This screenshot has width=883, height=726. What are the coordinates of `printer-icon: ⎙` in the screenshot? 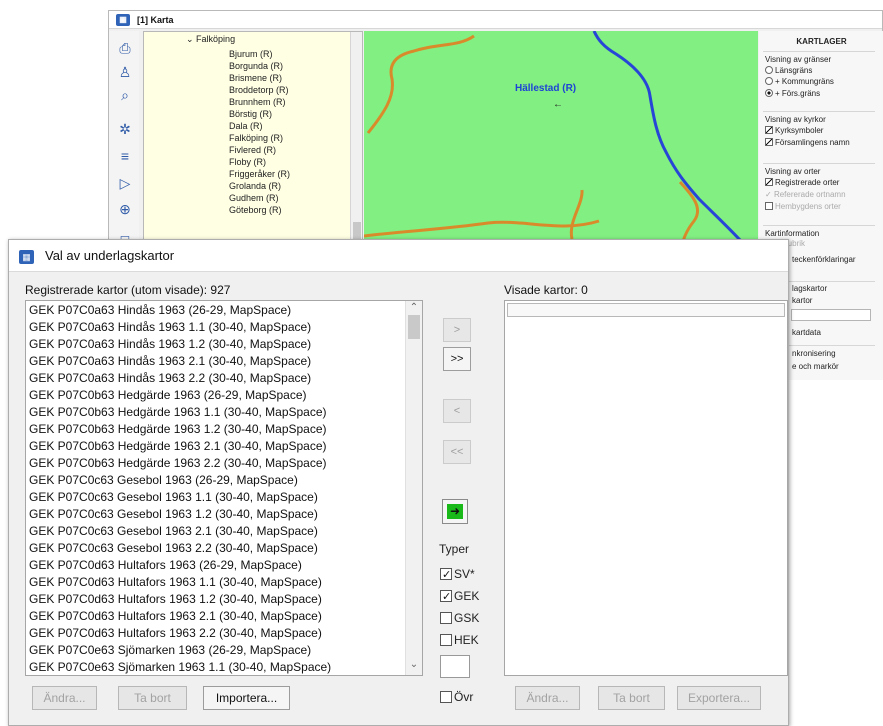 It's located at (125, 48).